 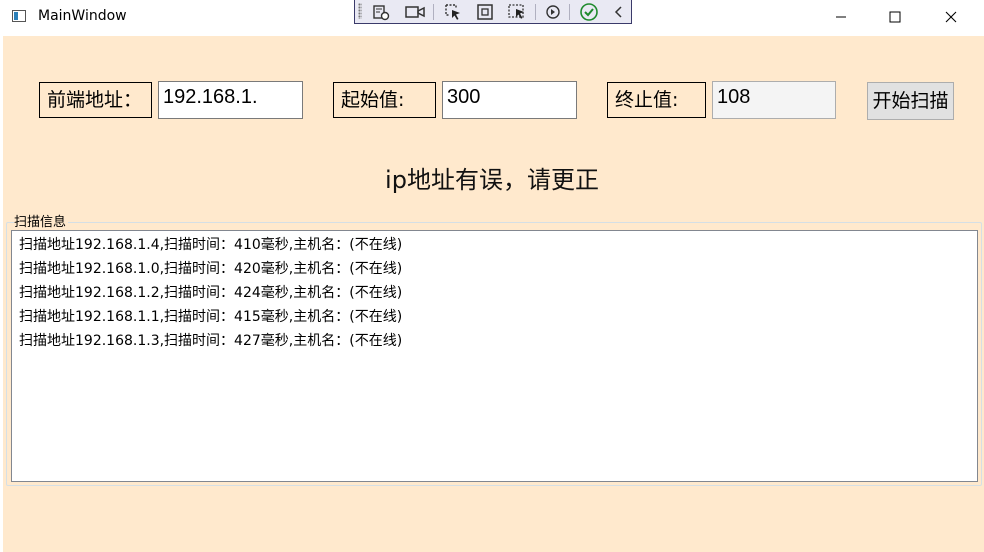 What do you see at coordinates (384, 100) in the screenshot?
I see `start-label: 起始值:` at bounding box center [384, 100].